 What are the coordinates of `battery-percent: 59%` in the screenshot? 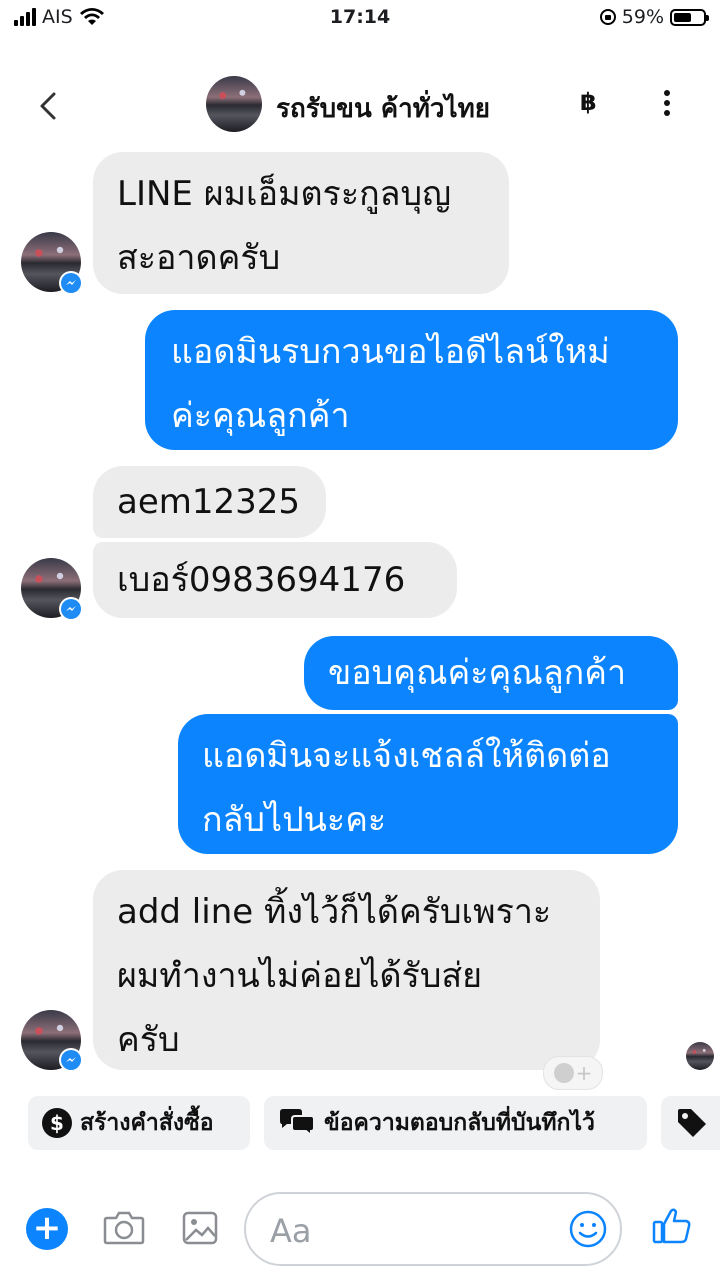 It's located at (642, 17).